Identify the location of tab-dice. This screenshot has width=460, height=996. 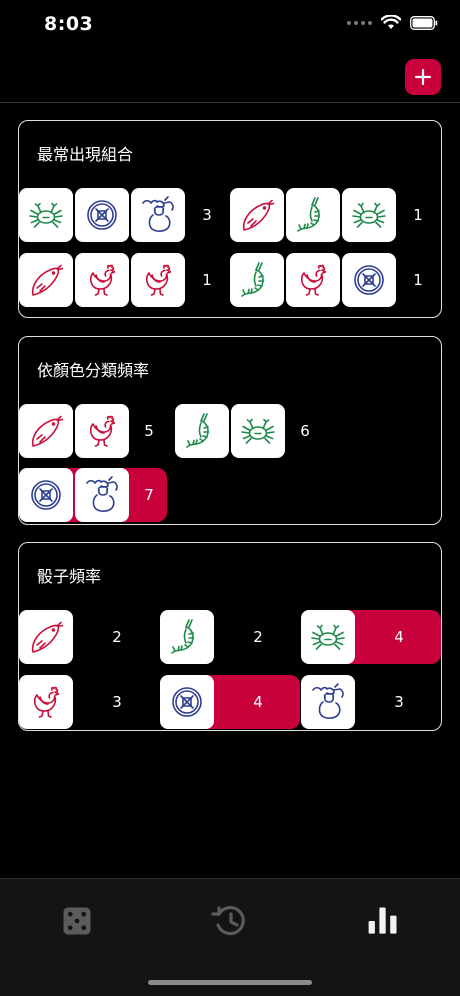
(77, 921).